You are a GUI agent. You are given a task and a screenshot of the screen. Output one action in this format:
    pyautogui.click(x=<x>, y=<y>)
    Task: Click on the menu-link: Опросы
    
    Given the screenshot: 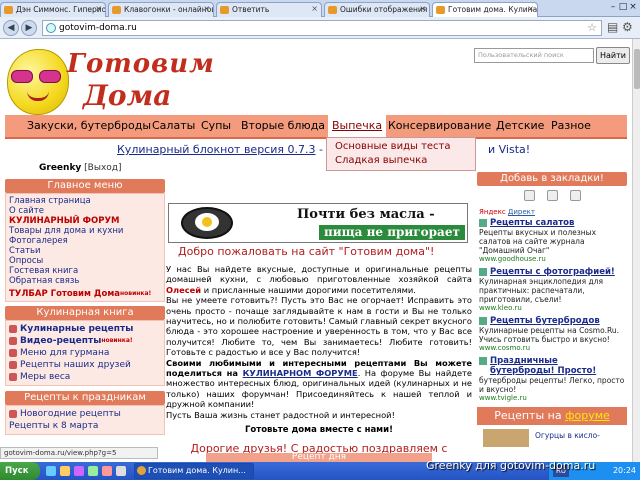 What is the action you would take?
    pyautogui.click(x=85, y=261)
    